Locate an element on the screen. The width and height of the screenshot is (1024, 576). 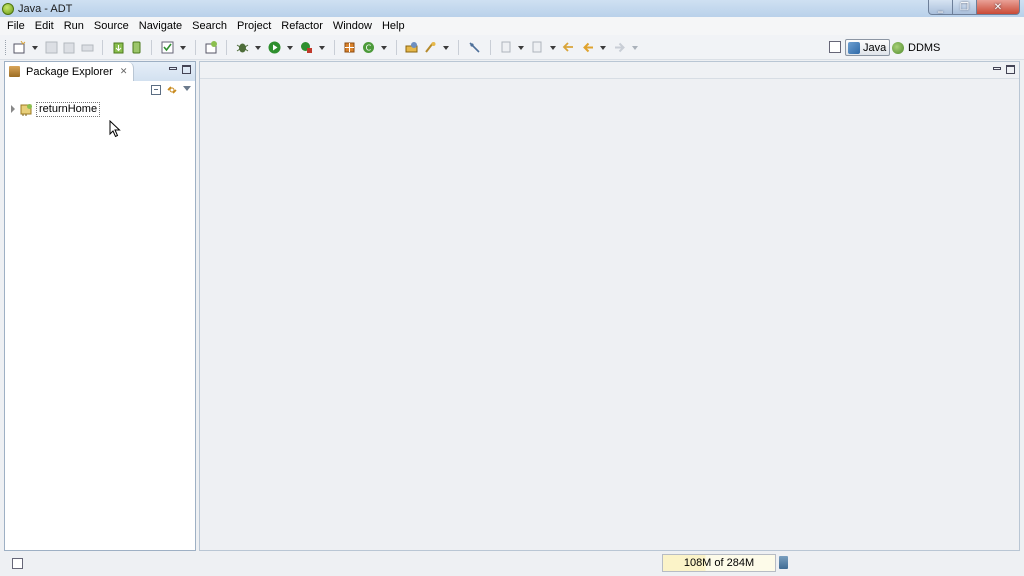
tree-item-project: returnHome is located at coordinates (56, 109).